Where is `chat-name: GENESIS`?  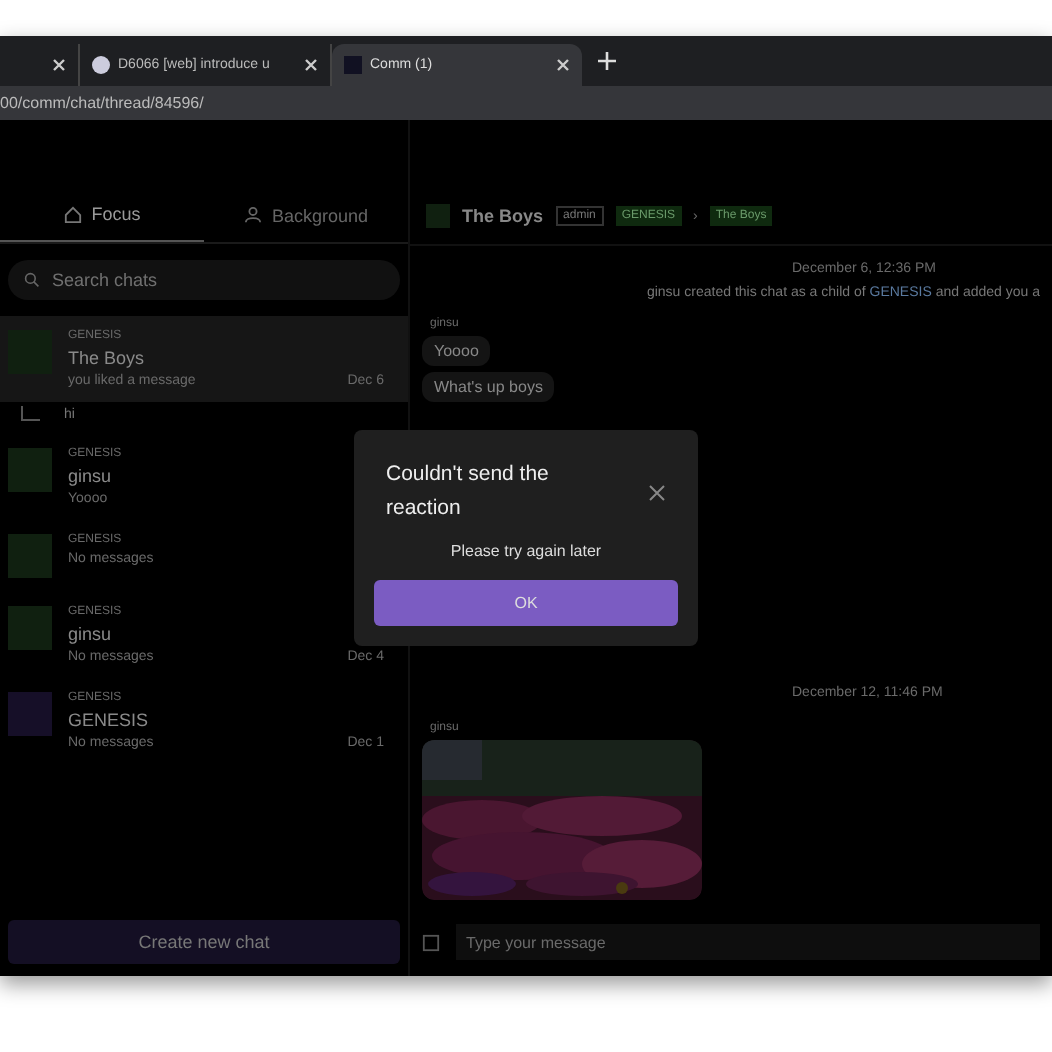
chat-name: GENESIS is located at coordinates (109, 720).